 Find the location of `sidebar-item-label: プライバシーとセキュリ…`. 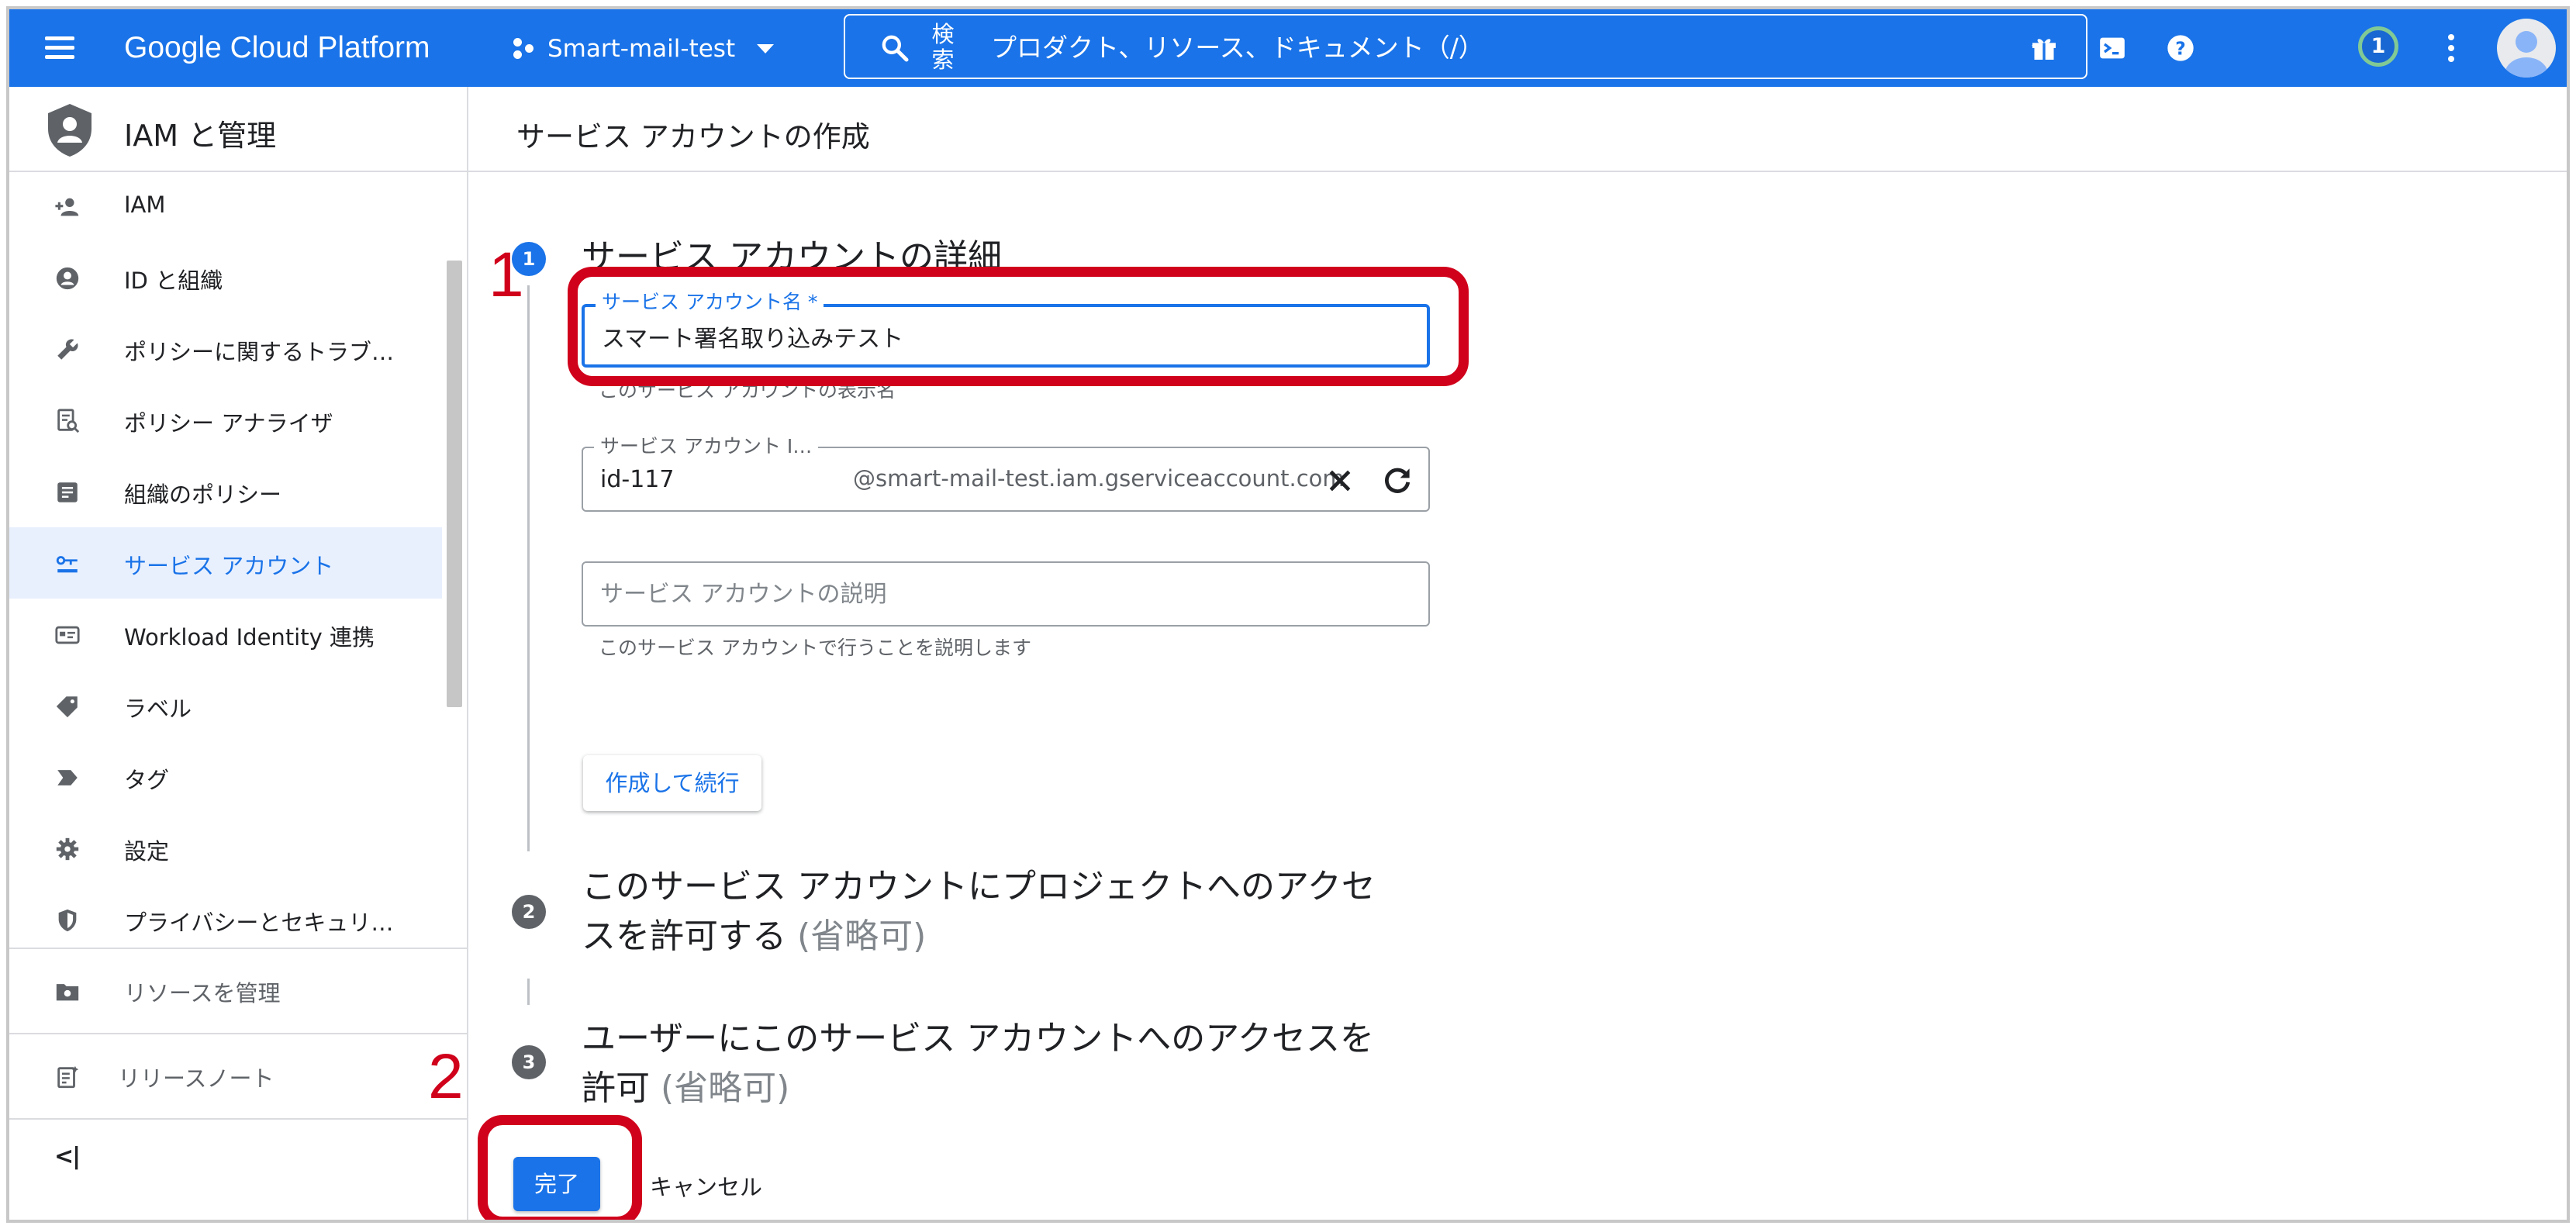

sidebar-item-label: プライバシーとセキュリ… is located at coordinates (259, 923).